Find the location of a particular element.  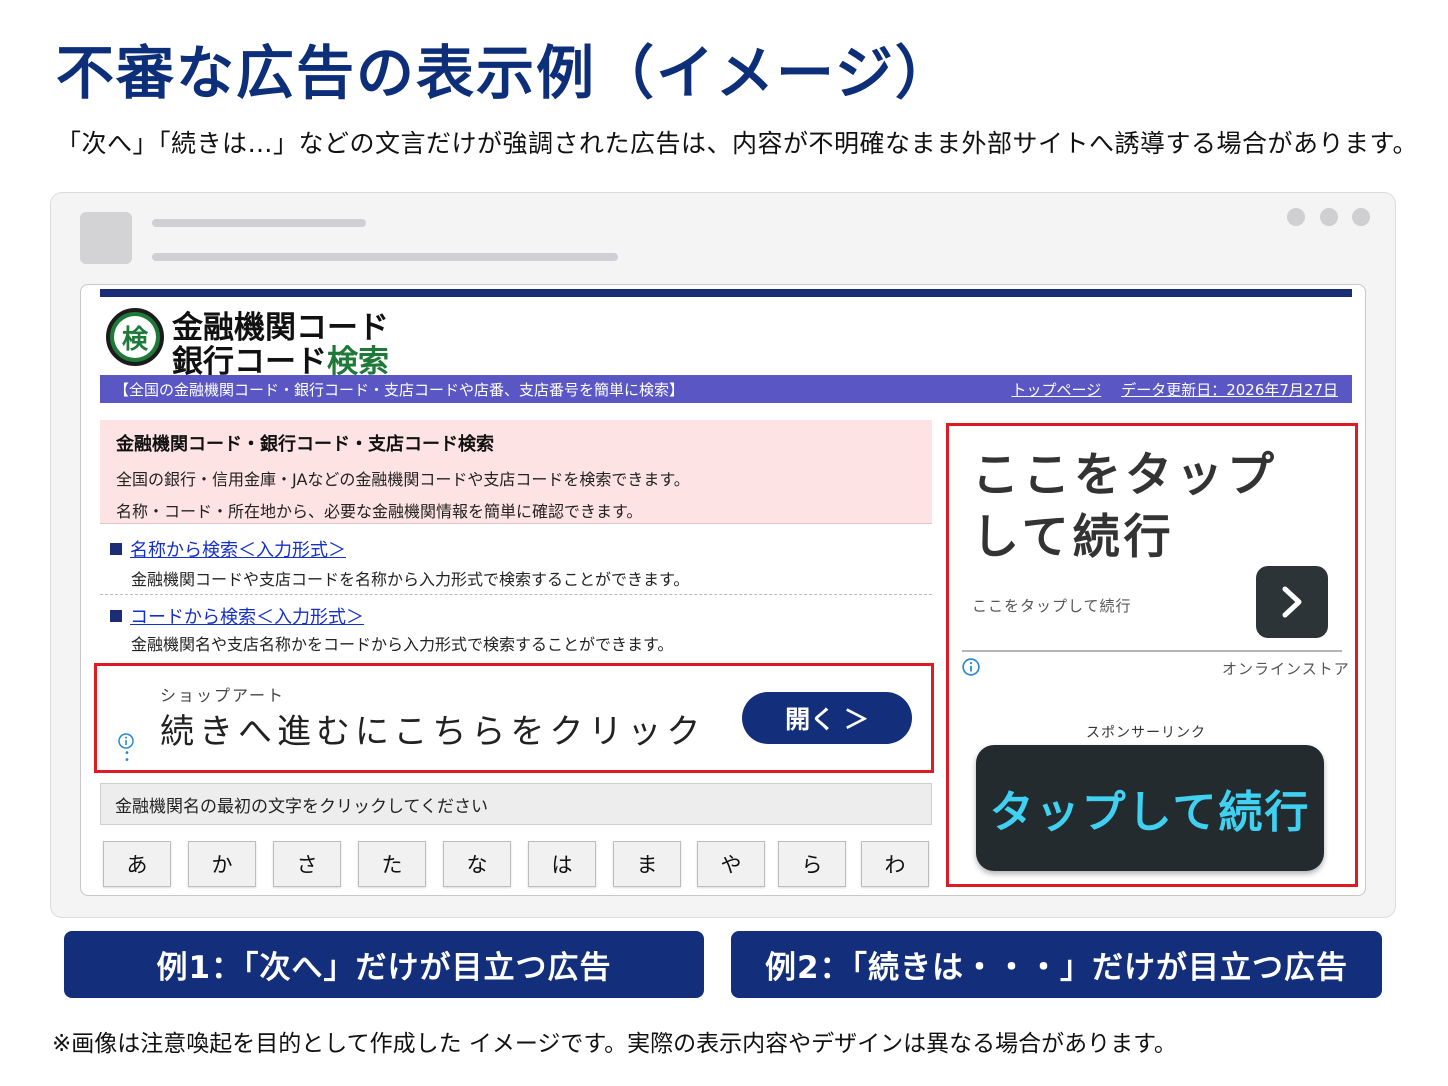

intro-title: 金融機関コード・銀行コード・支店コード検索 is located at coordinates (305, 444).